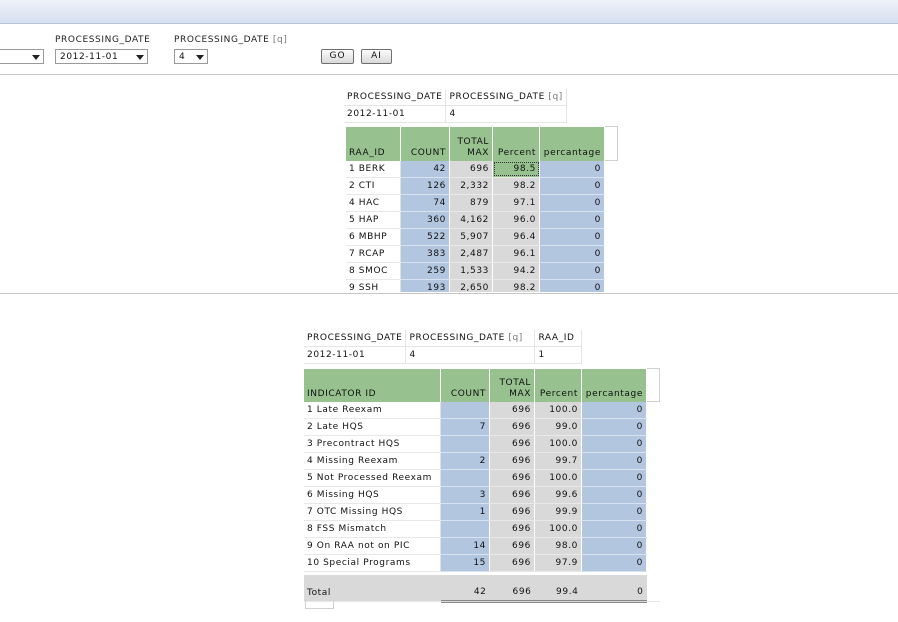 The image size is (898, 622). Describe the element at coordinates (372, 427) in the screenshot. I see `row-id-cell: 2 Late HQS` at that location.